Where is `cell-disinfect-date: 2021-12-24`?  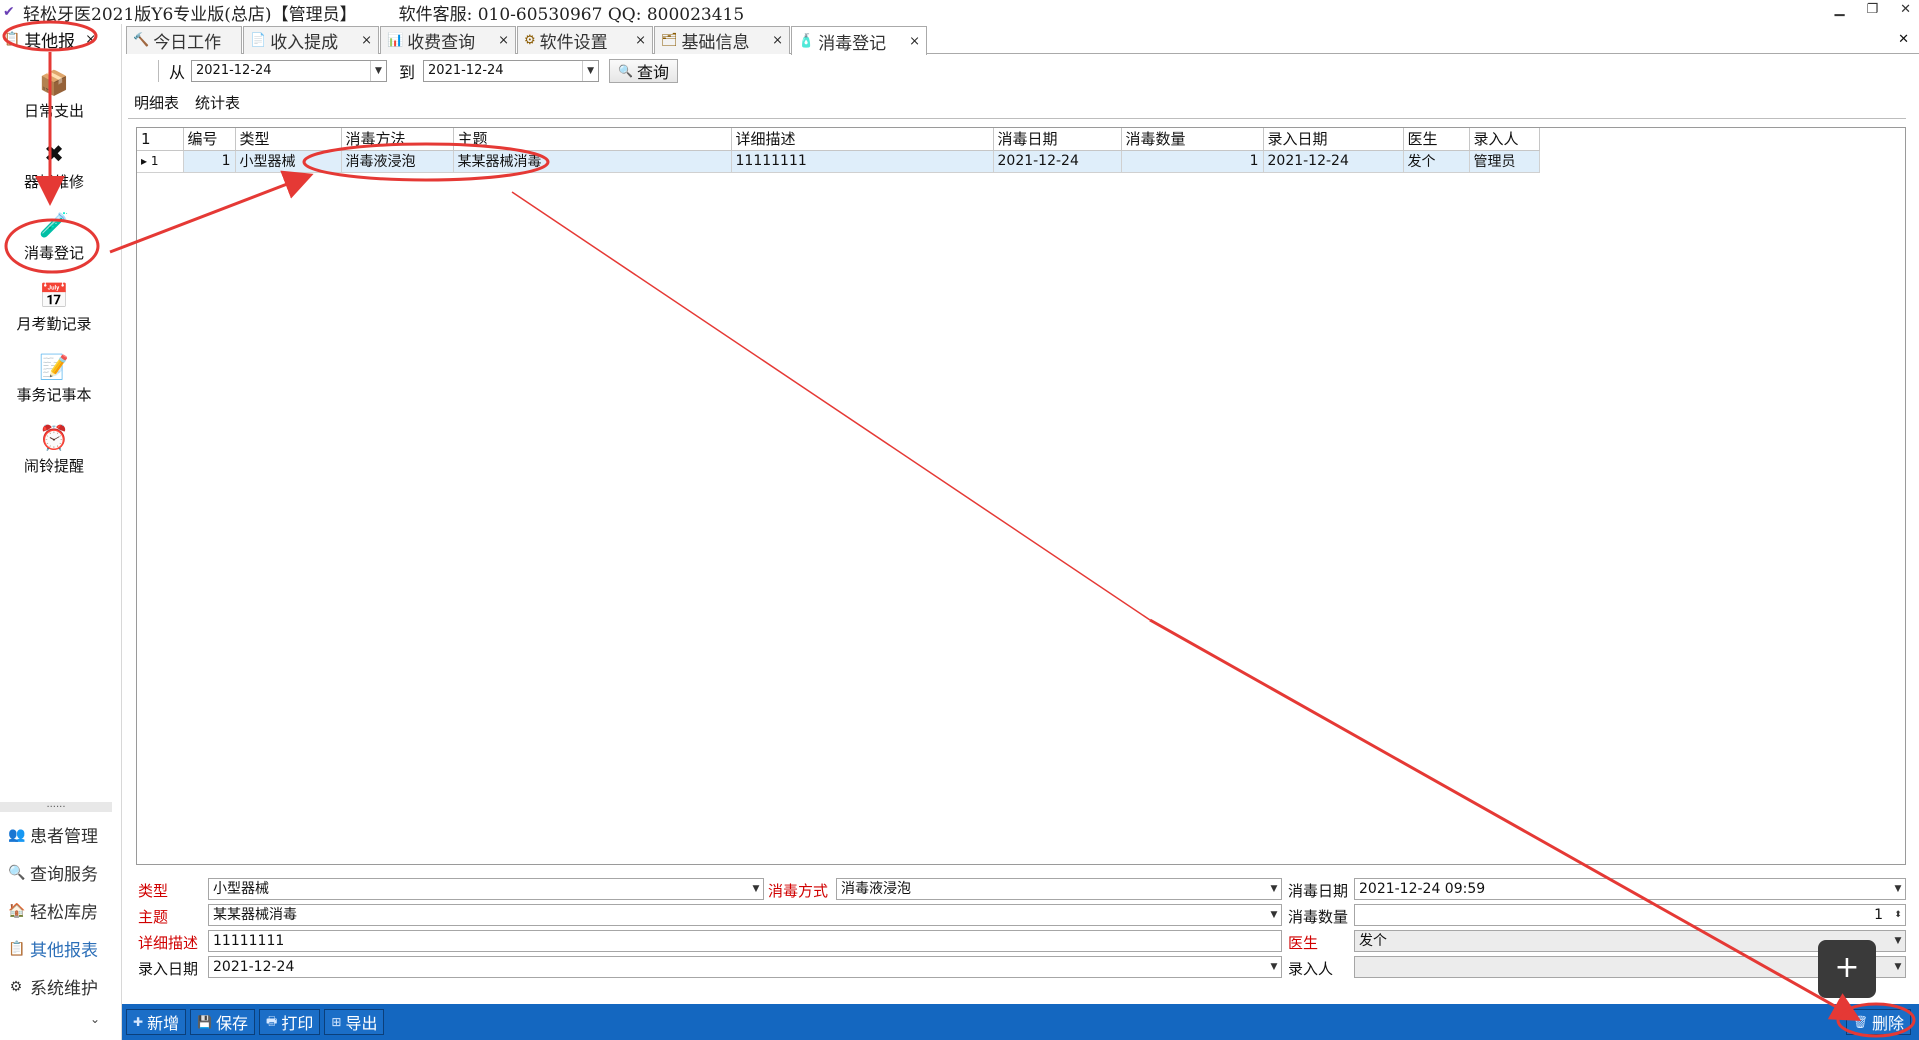 cell-disinfect-date: 2021-12-24 is located at coordinates (1057, 161).